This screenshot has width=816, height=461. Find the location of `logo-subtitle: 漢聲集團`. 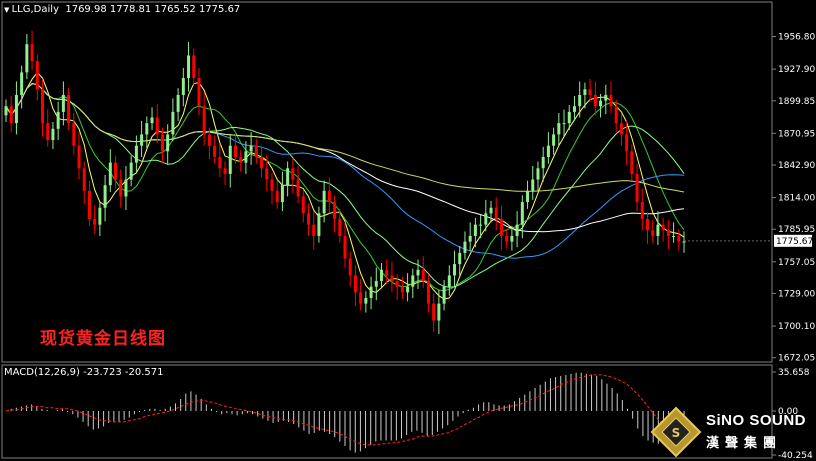

logo-subtitle: 漢聲集團 is located at coordinates (744, 443).